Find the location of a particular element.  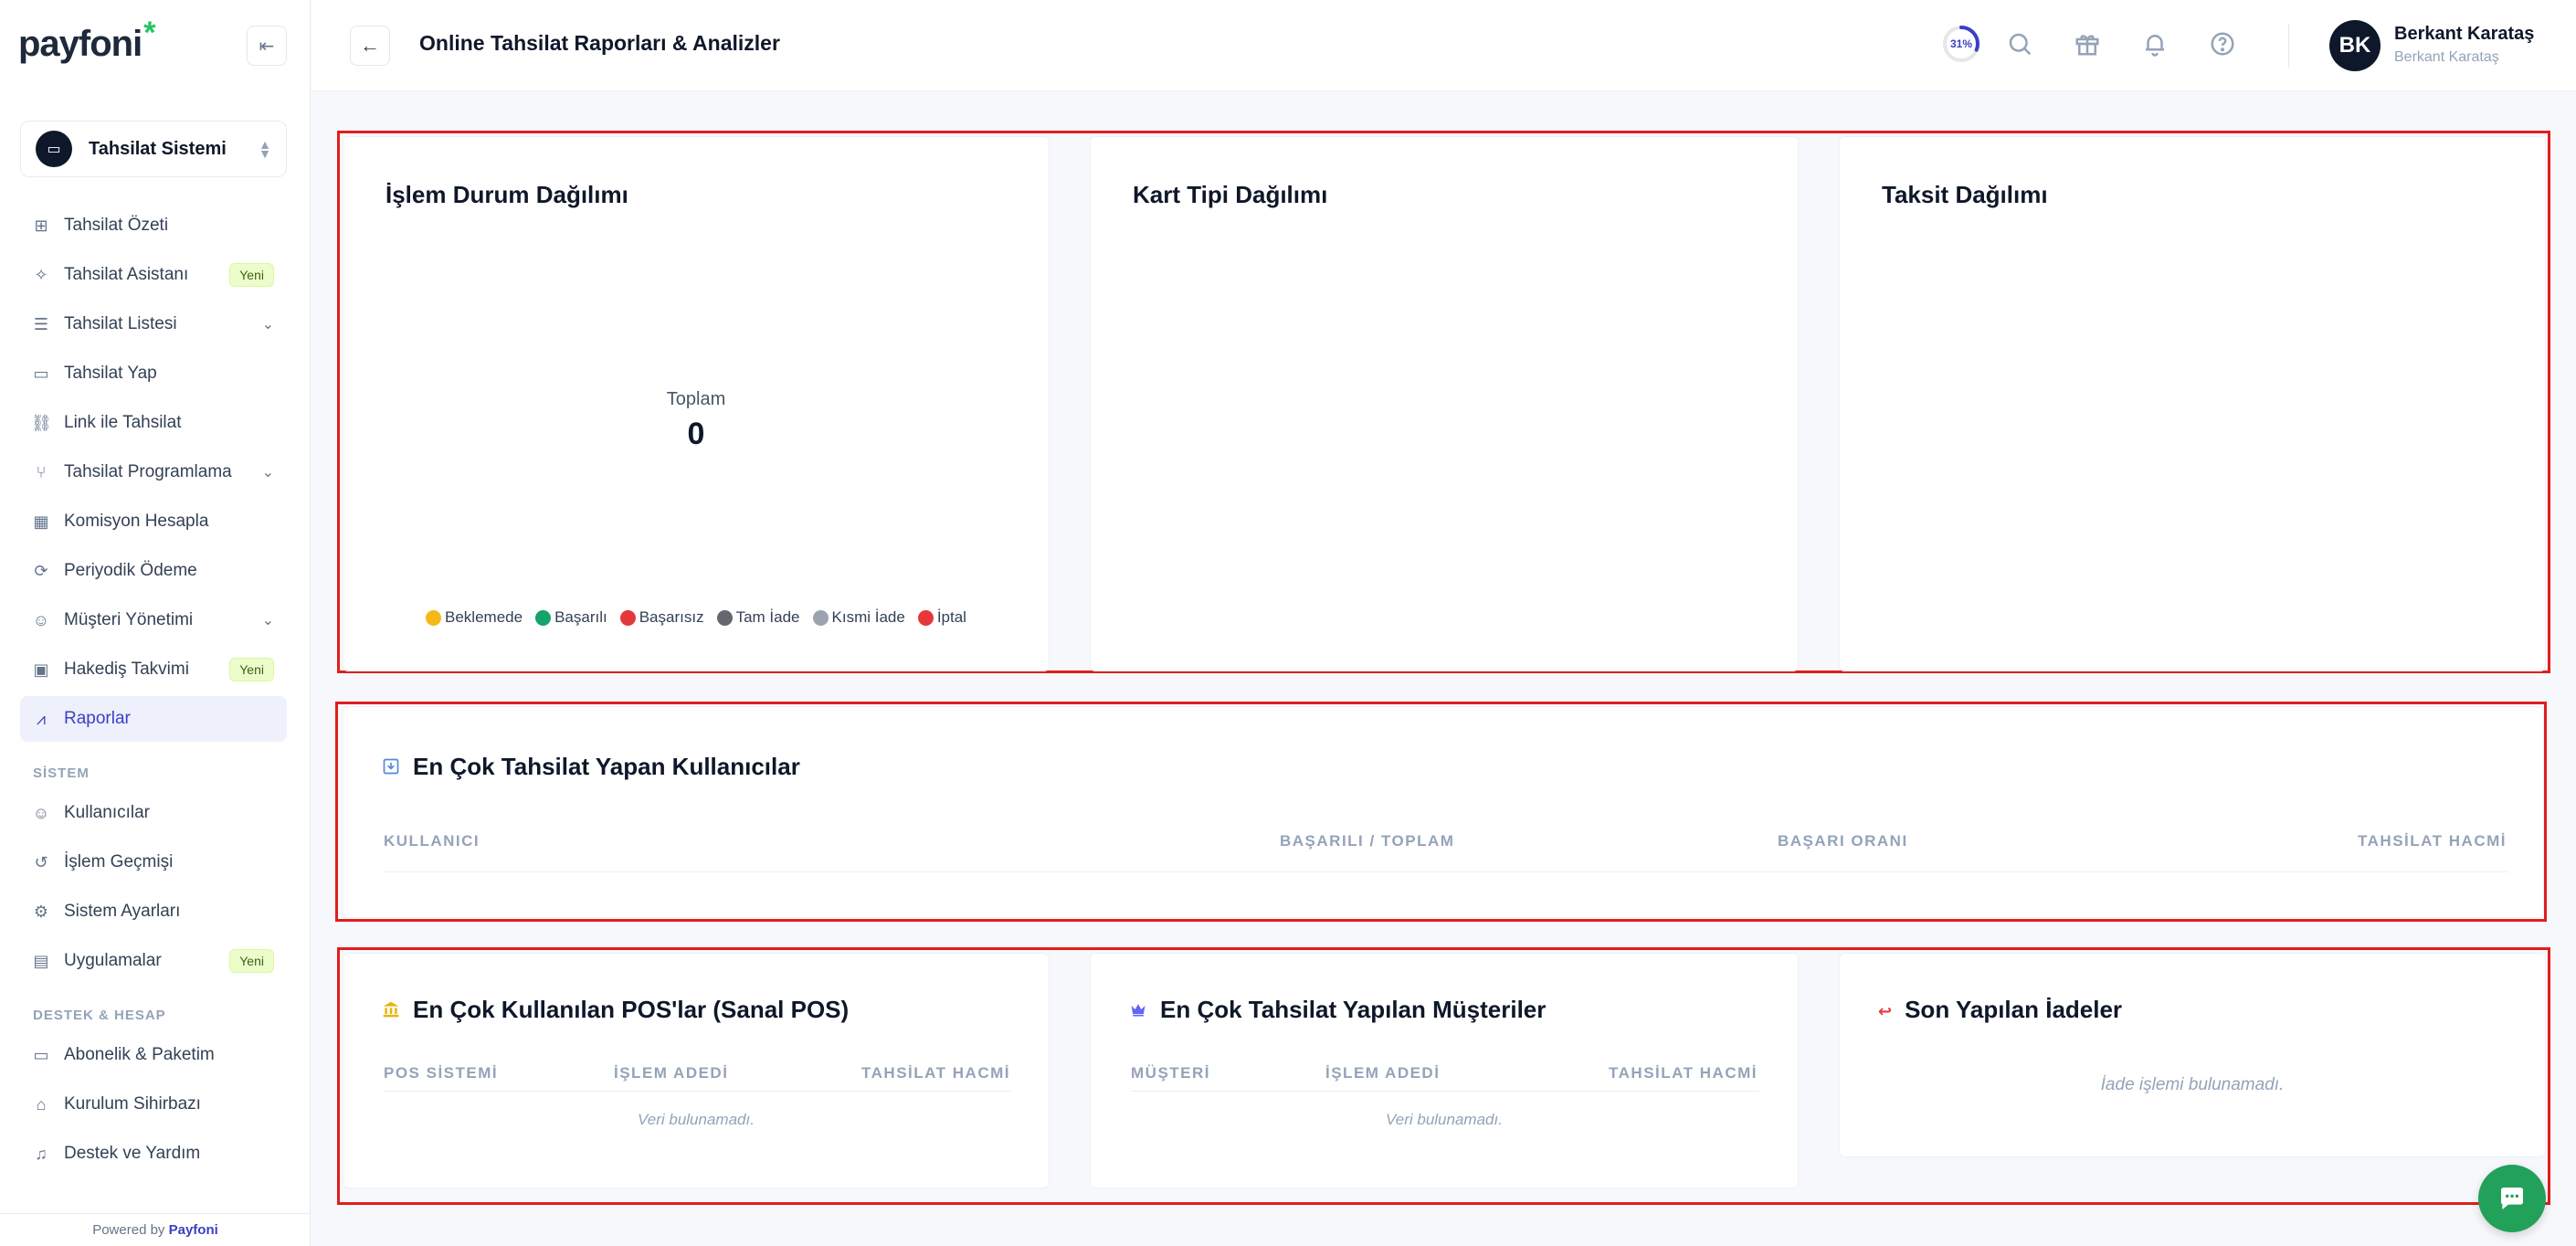

sidebar-item-link-ile-tahsilat: ⛓ Link ile Tahsilat is located at coordinates (153, 423).